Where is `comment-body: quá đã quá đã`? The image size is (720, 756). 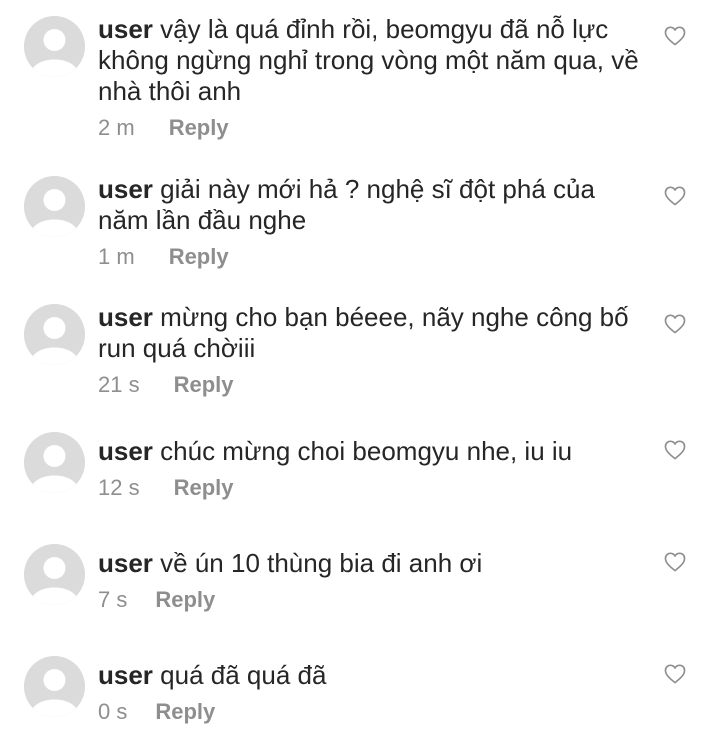 comment-body: quá đã quá đã is located at coordinates (243, 675).